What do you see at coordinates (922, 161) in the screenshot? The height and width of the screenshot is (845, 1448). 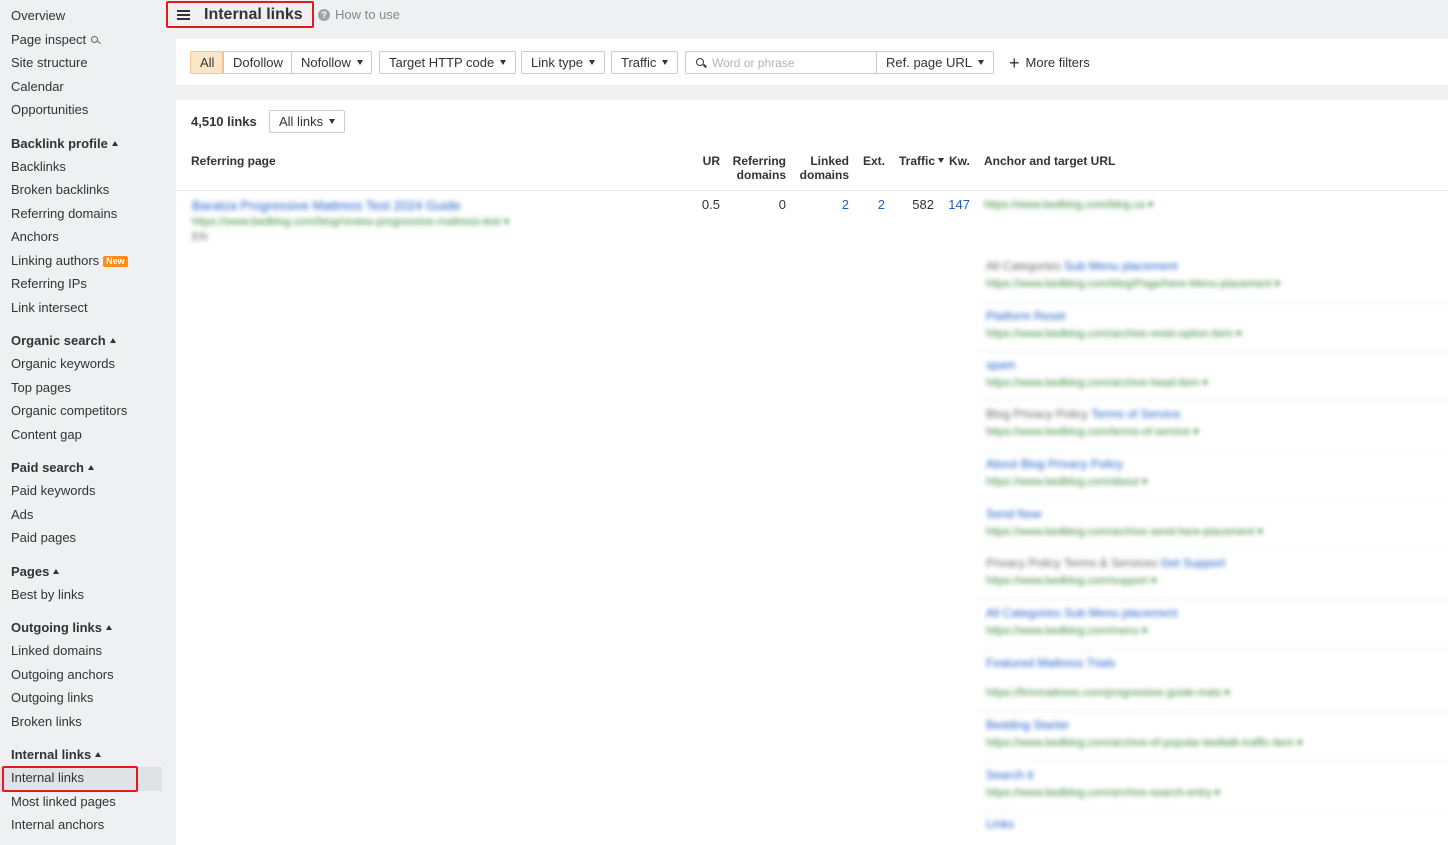 I see `col-traffic: Traffic` at bounding box center [922, 161].